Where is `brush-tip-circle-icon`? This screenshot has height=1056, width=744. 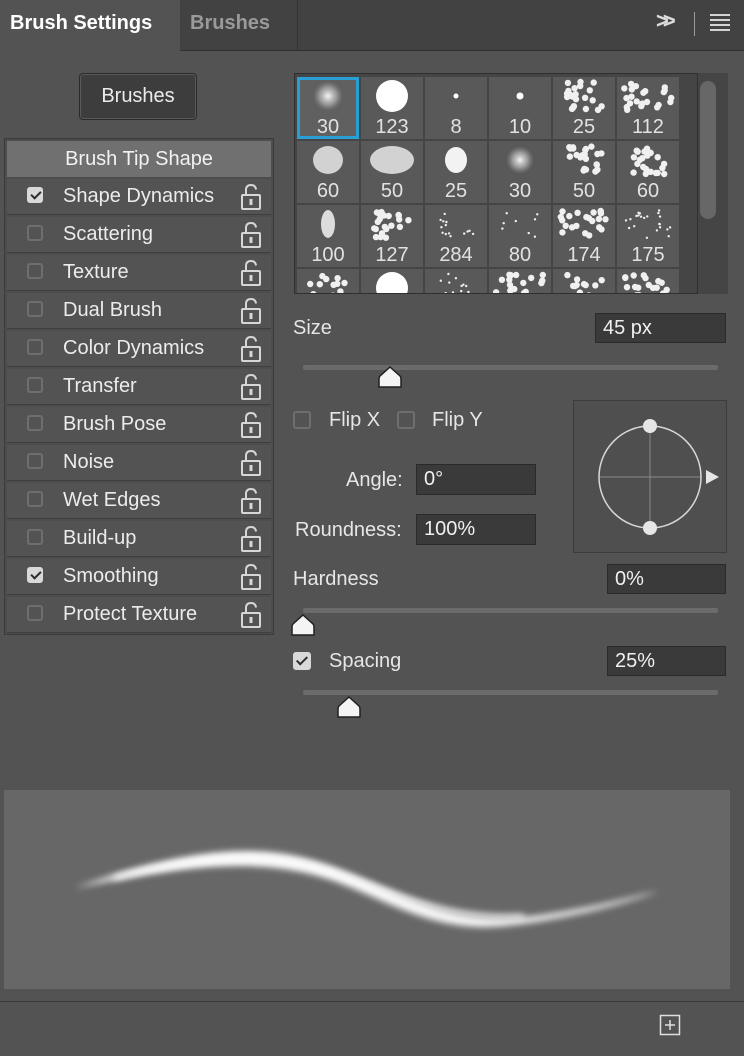 brush-tip-circle-icon is located at coordinates (658, 477).